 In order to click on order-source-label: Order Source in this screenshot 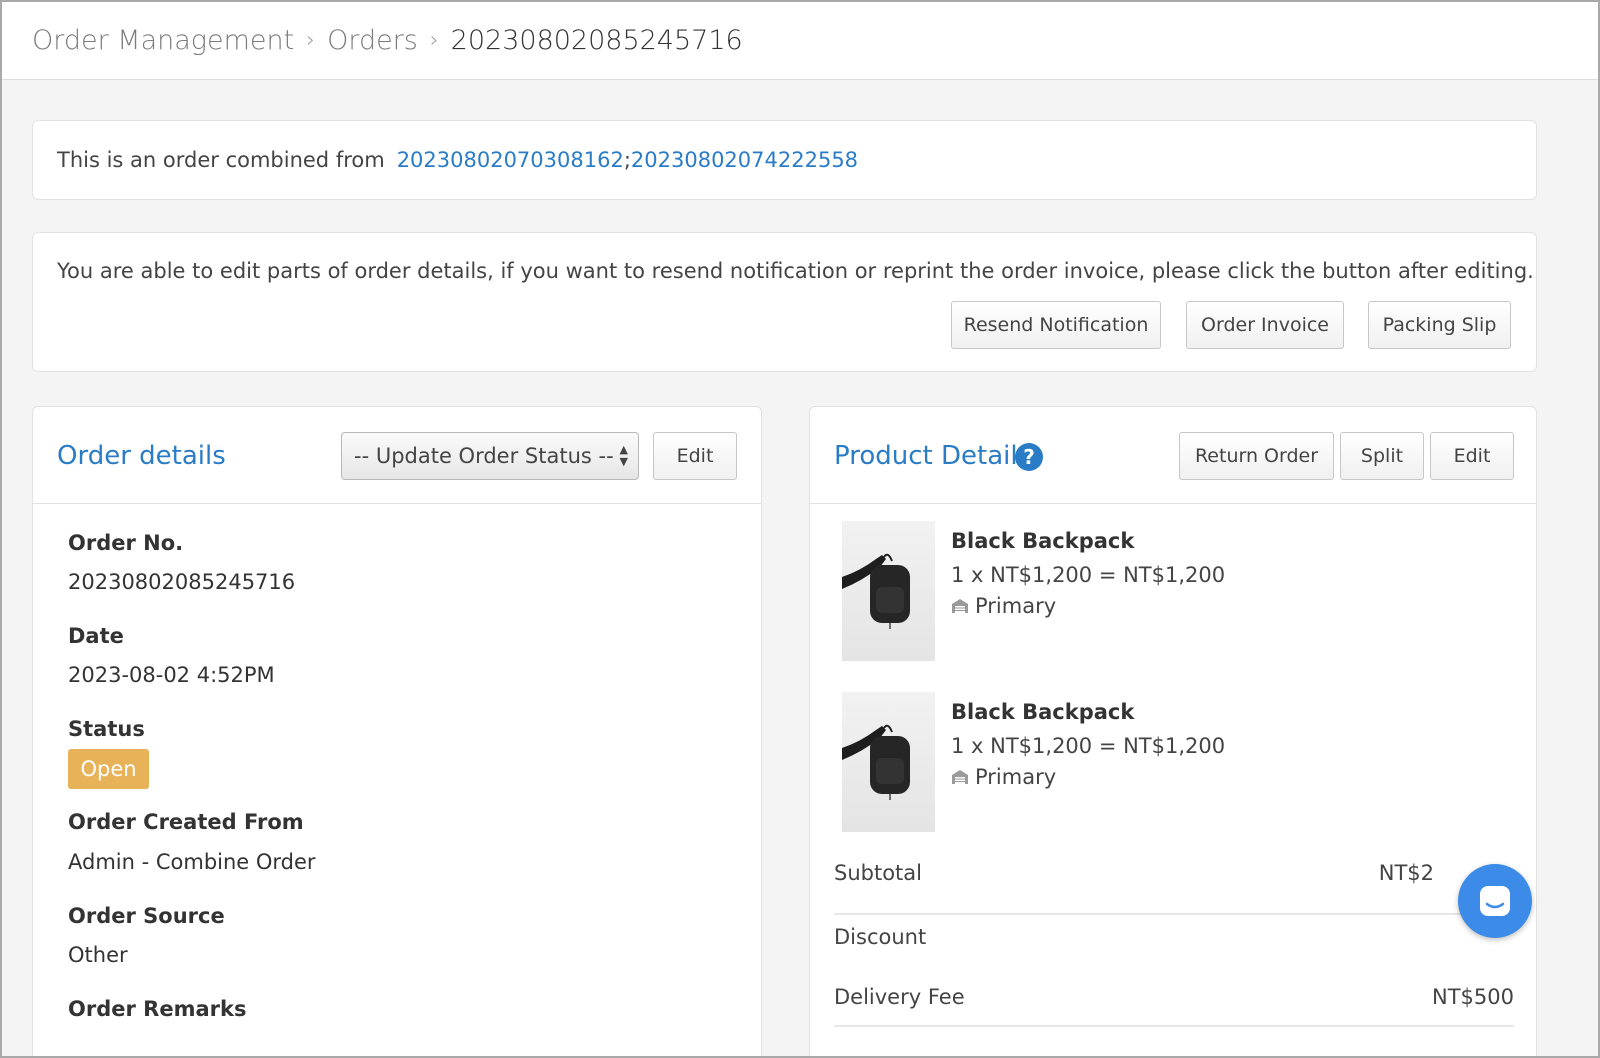, I will do `click(146, 916)`.